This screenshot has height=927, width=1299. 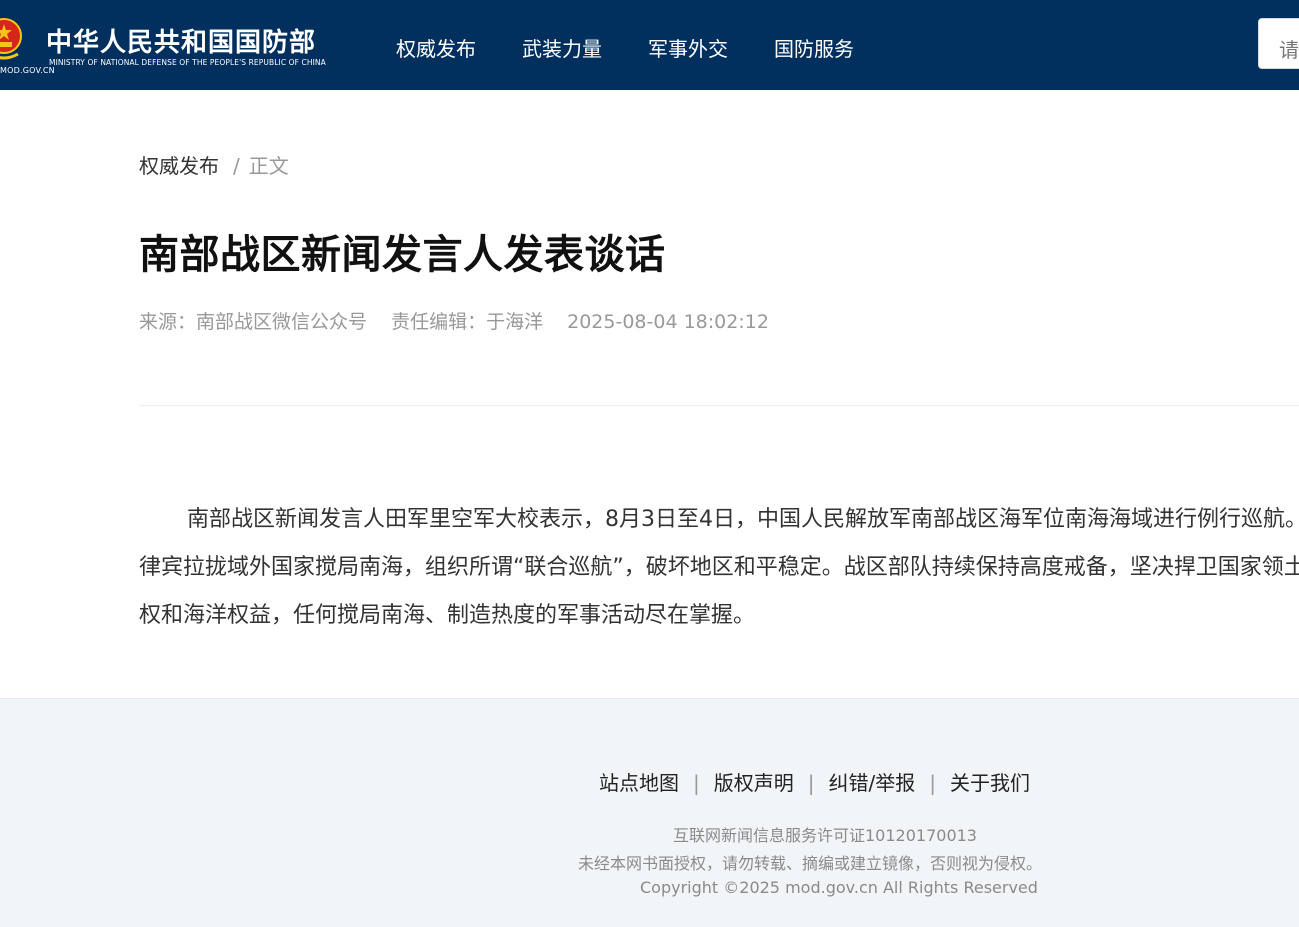 What do you see at coordinates (719, 405) in the screenshot?
I see `content-divider` at bounding box center [719, 405].